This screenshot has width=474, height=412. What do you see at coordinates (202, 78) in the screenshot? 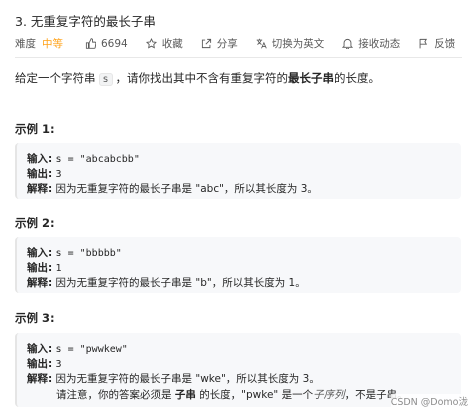
I see `description-text-middle: ，请你找出其中不含有重复字符的` at bounding box center [202, 78].